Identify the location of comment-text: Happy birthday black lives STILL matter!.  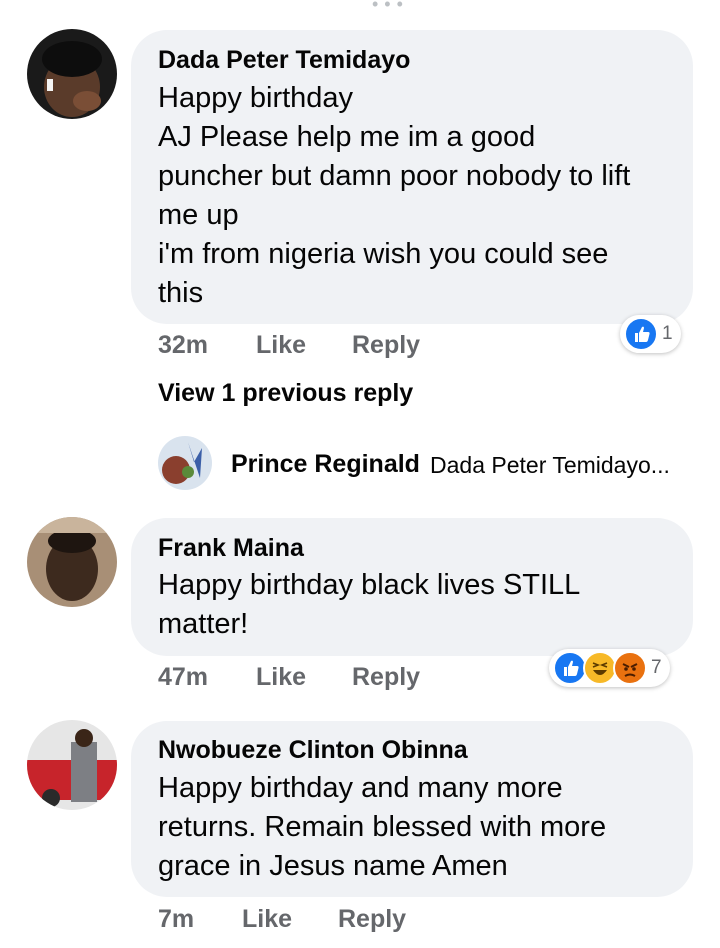
(369, 604).